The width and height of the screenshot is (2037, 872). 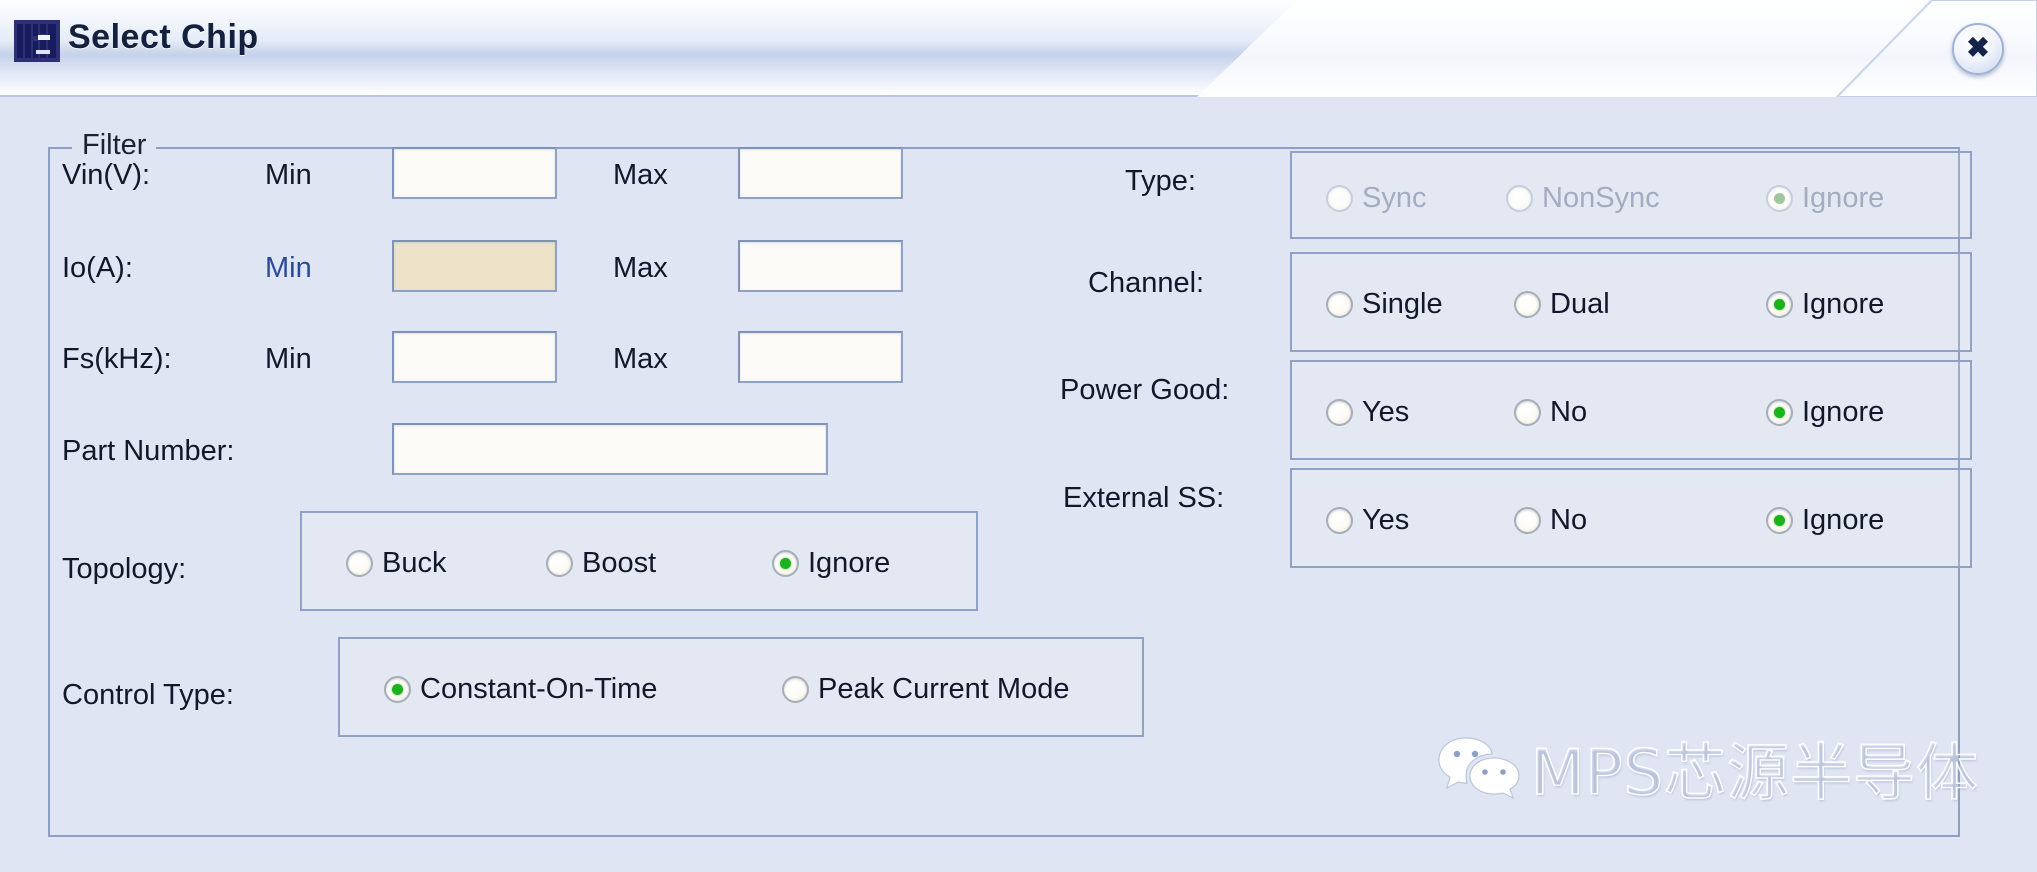 I want to click on fs-label: Fs(kHz):, so click(x=117, y=359).